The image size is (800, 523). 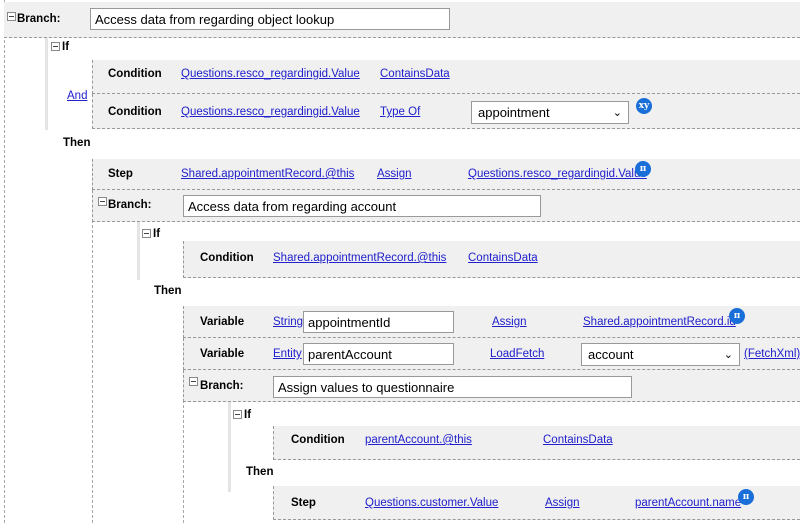 What do you see at coordinates (66, 47) in the screenshot?
I see `if1-label: If` at bounding box center [66, 47].